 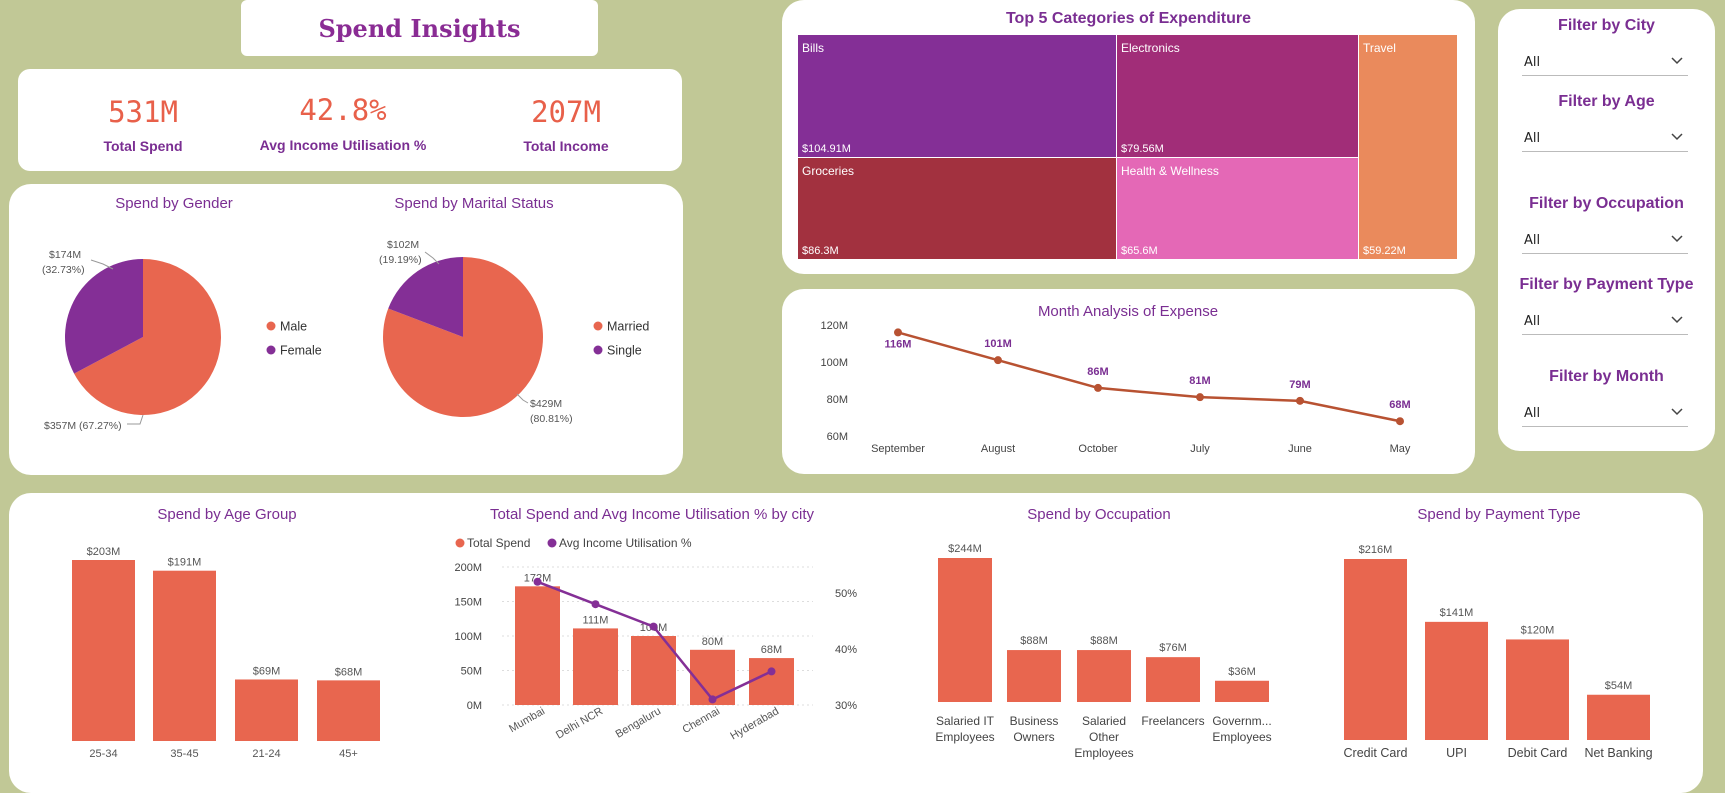 I want to click on marital-legend-married: Married, so click(x=628, y=327).